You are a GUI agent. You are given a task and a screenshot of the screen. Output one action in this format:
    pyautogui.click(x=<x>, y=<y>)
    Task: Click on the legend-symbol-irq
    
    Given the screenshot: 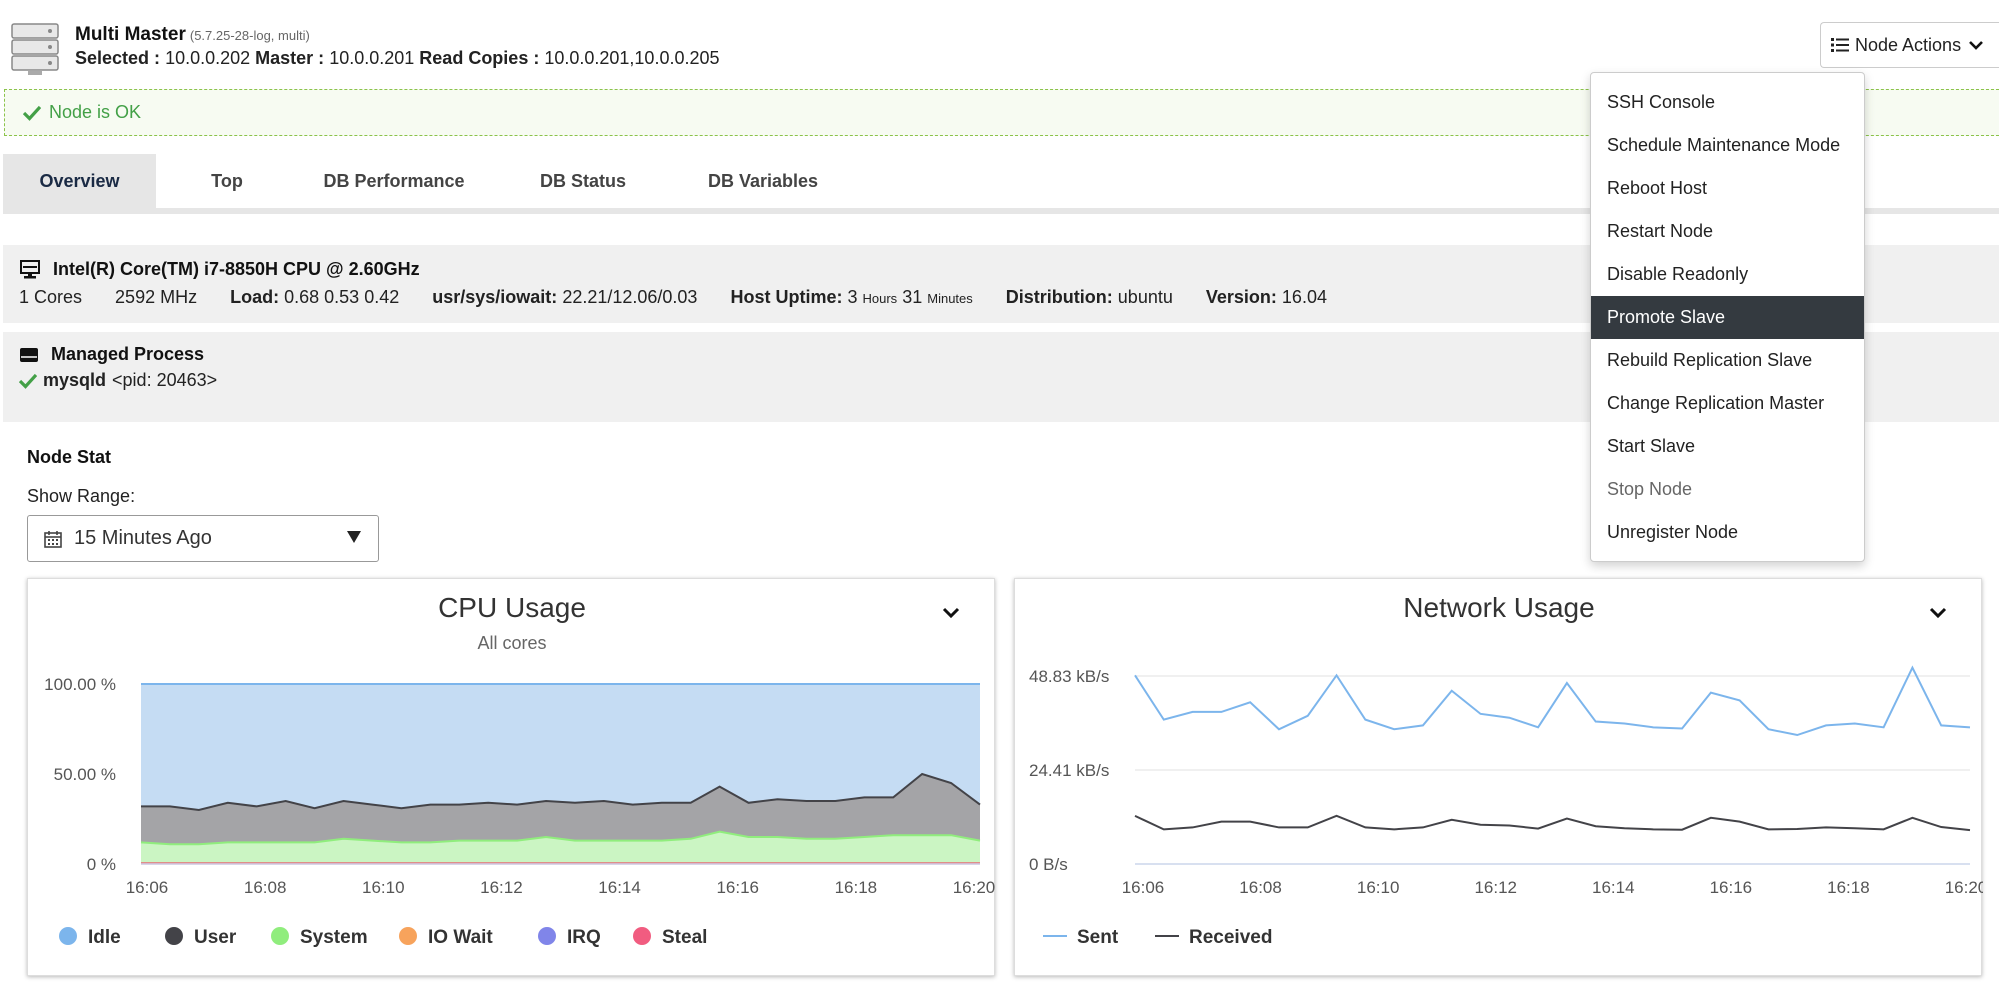 What is the action you would take?
    pyautogui.click(x=547, y=936)
    